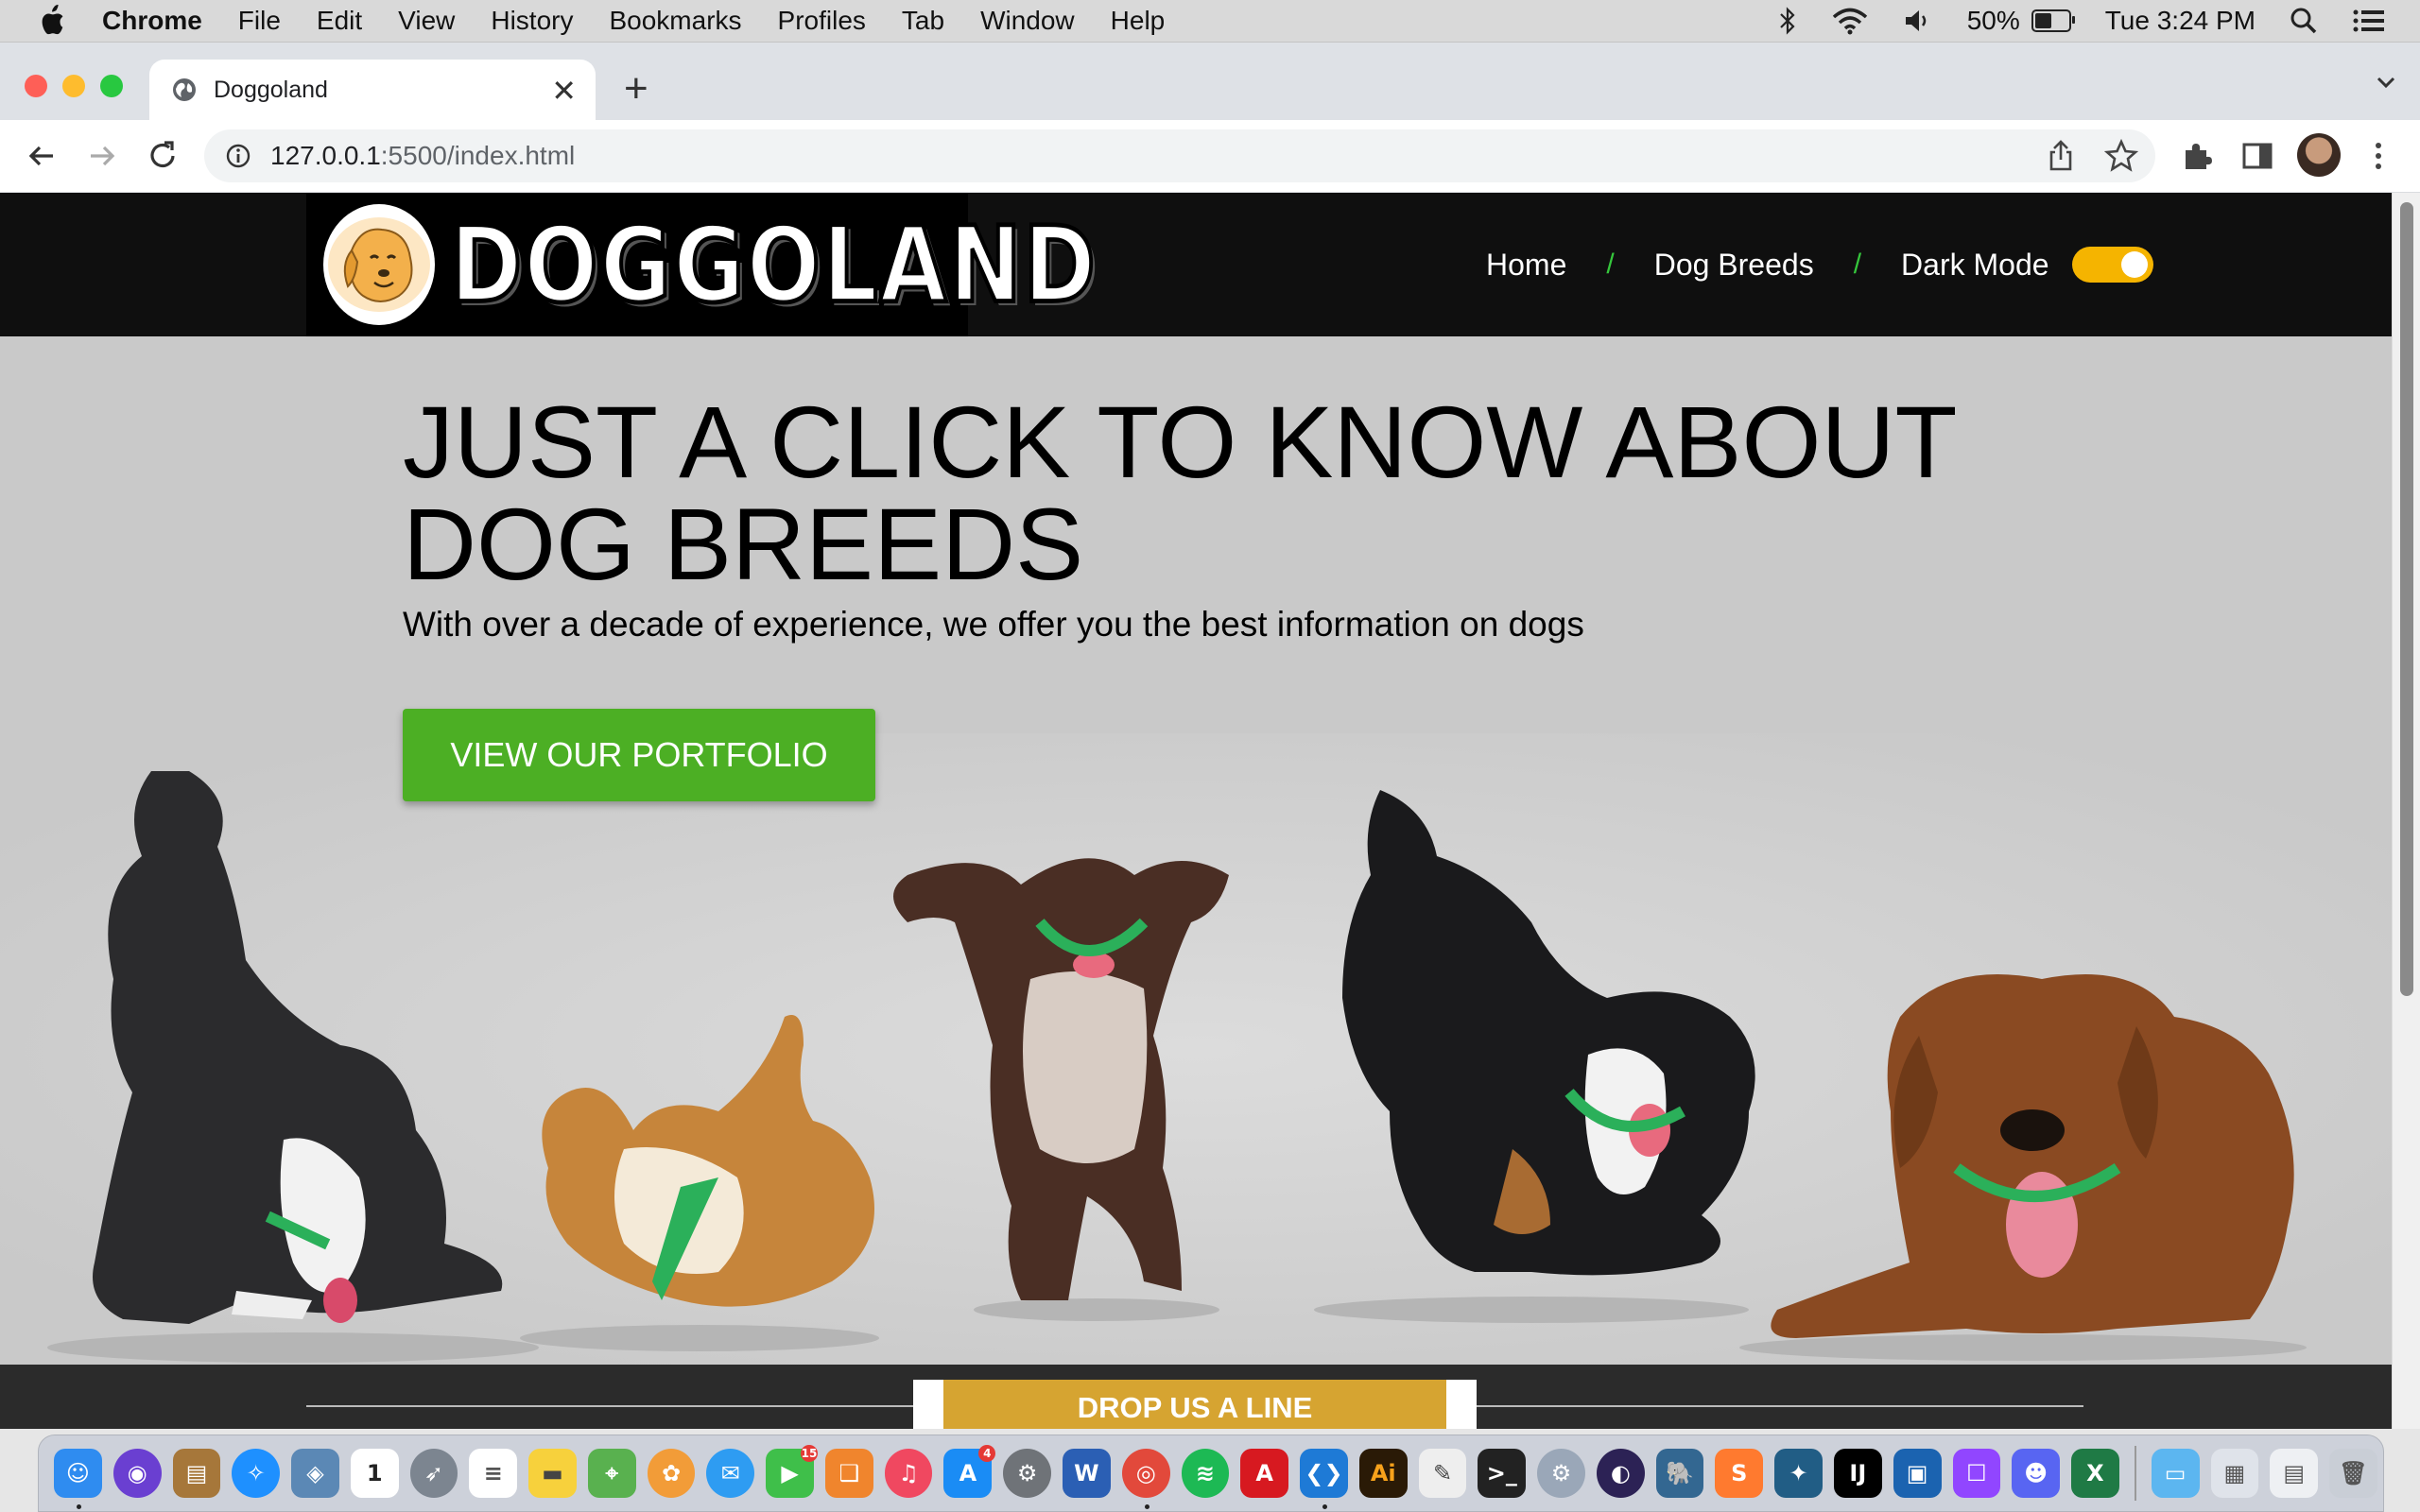  What do you see at coordinates (111, 86) in the screenshot?
I see `window-zoom-button` at bounding box center [111, 86].